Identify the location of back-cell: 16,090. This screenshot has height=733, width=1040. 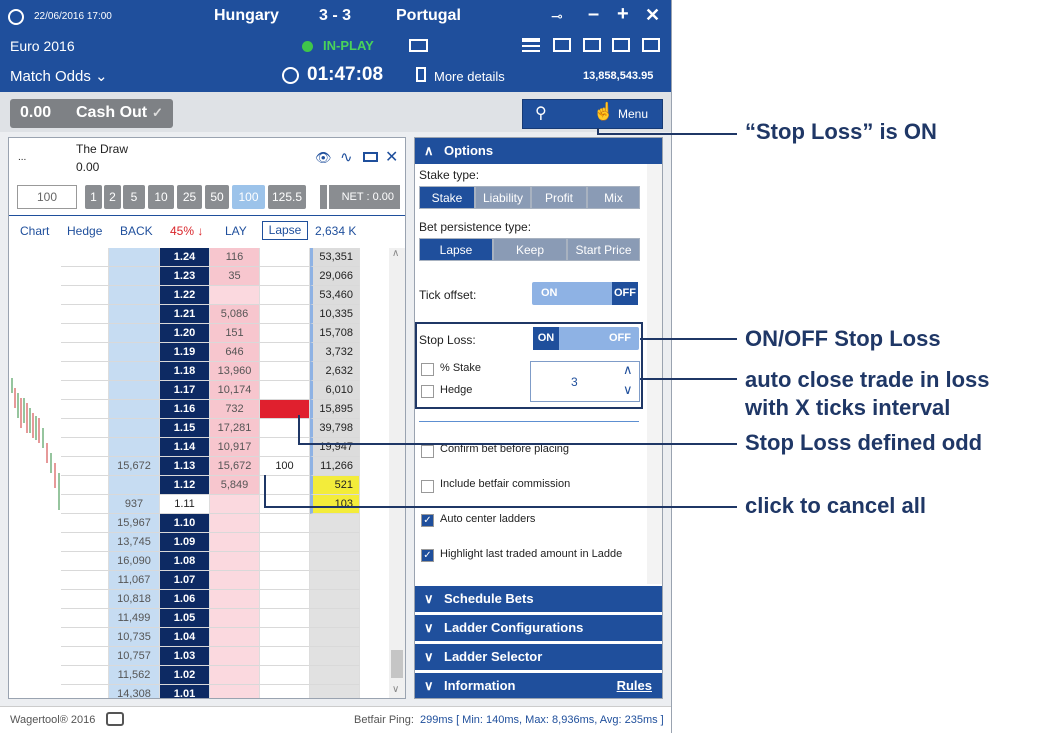
(134, 561).